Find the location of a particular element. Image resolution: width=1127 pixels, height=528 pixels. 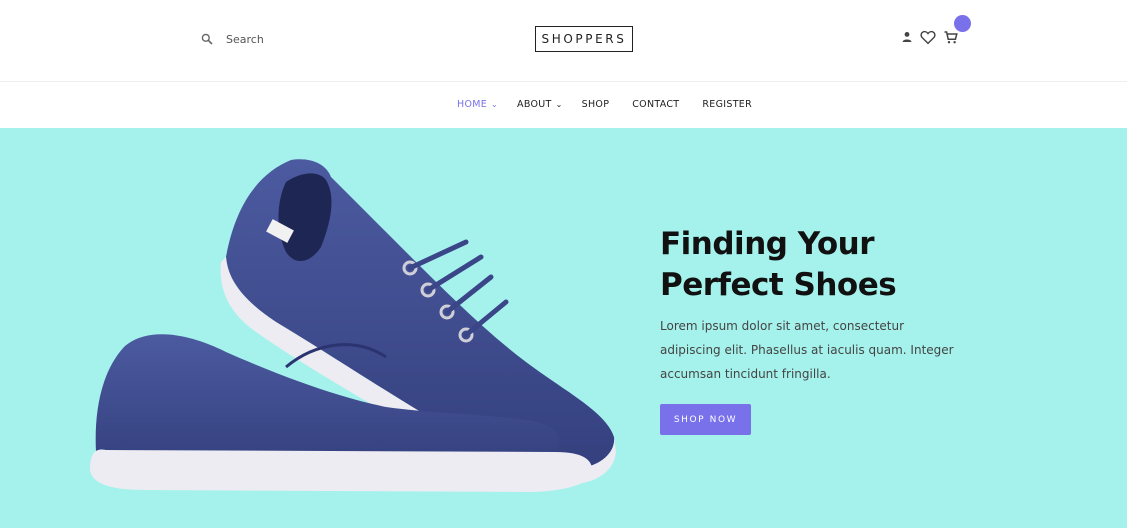

site-logo: SHOPPERS is located at coordinates (584, 39).